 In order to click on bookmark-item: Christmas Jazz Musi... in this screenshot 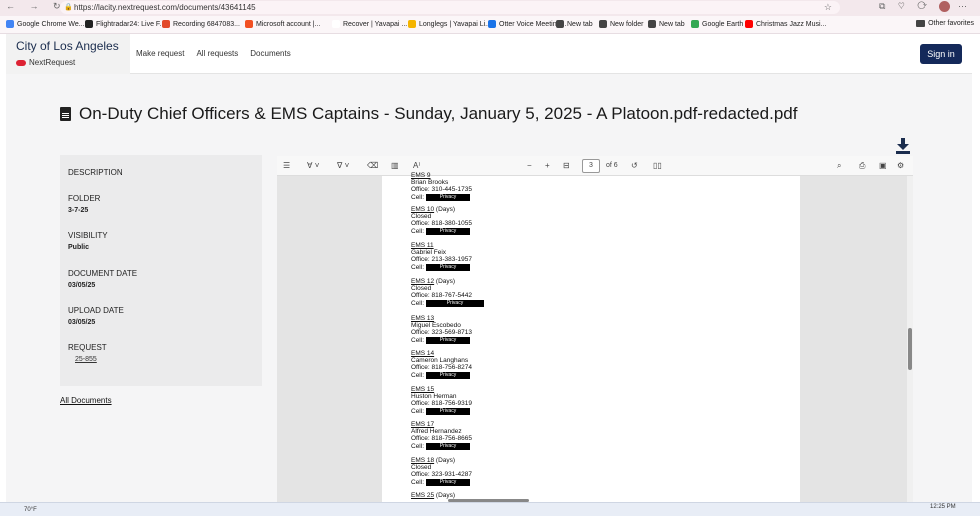, I will do `click(785, 24)`.